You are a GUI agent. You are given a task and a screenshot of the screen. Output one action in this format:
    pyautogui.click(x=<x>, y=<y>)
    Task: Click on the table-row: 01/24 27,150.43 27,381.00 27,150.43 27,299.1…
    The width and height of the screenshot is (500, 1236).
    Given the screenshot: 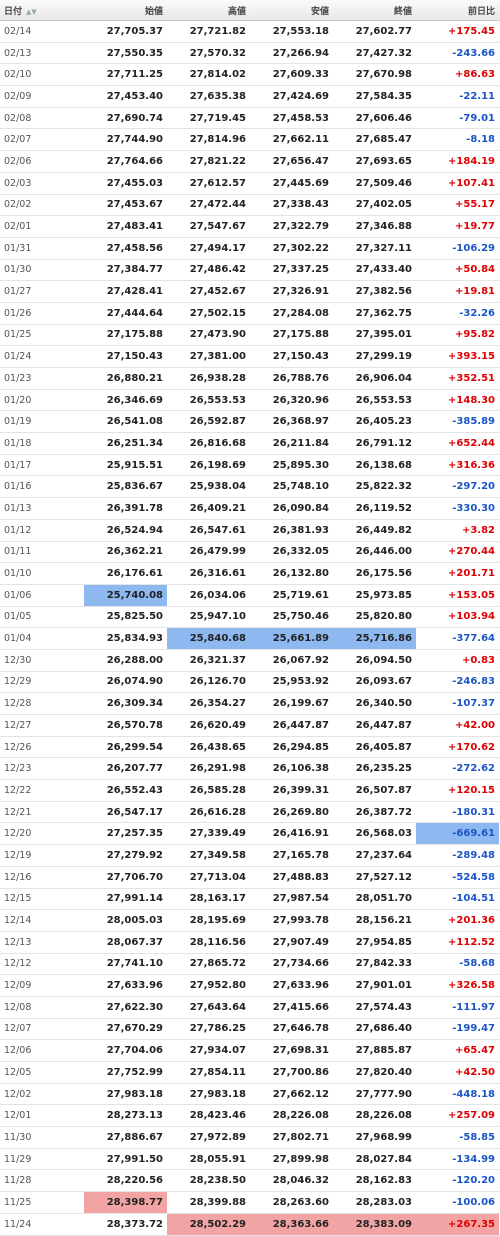 What is the action you would take?
    pyautogui.click(x=250, y=357)
    